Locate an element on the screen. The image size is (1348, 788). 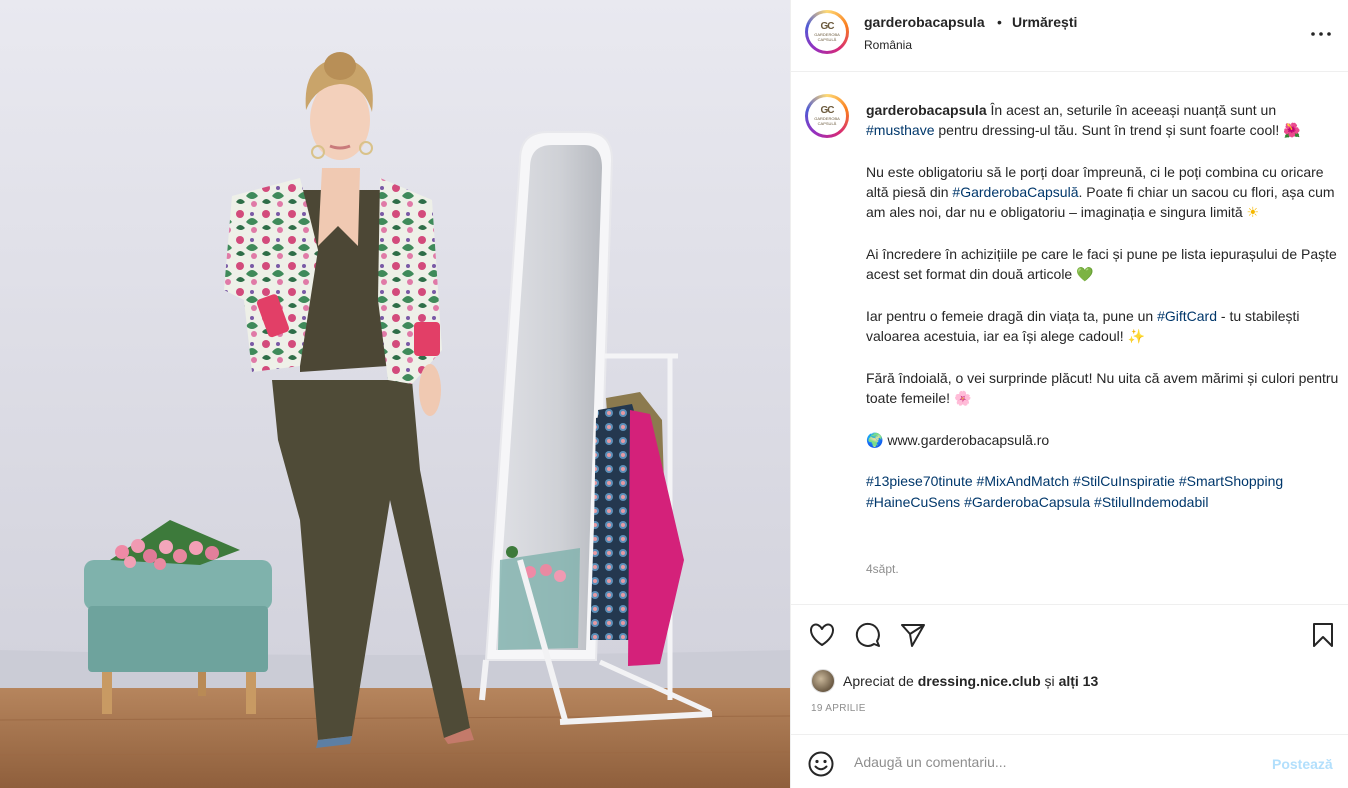
hashtag-link: #StilulIndemodabil is located at coordinates (1151, 502).